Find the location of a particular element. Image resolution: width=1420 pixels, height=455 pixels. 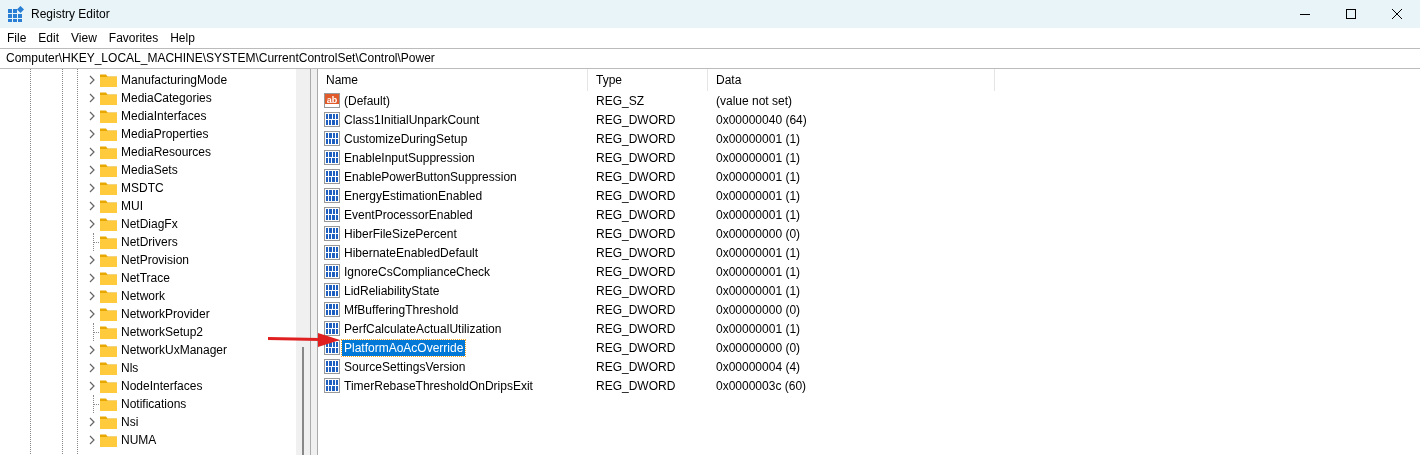

menu-item: View is located at coordinates (84, 38).